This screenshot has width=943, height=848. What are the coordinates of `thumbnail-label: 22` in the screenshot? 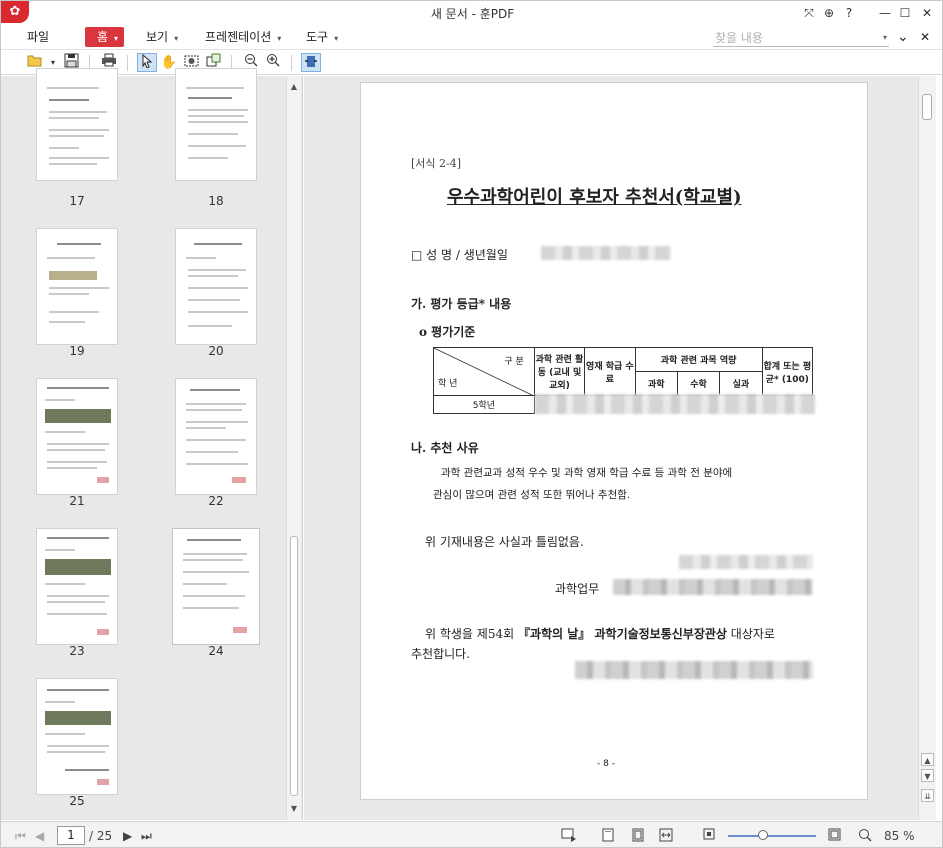 It's located at (216, 501).